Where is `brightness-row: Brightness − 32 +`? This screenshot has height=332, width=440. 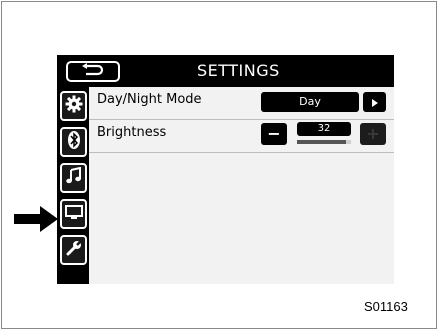
brightness-row: Brightness − 32 + is located at coordinates (241, 136).